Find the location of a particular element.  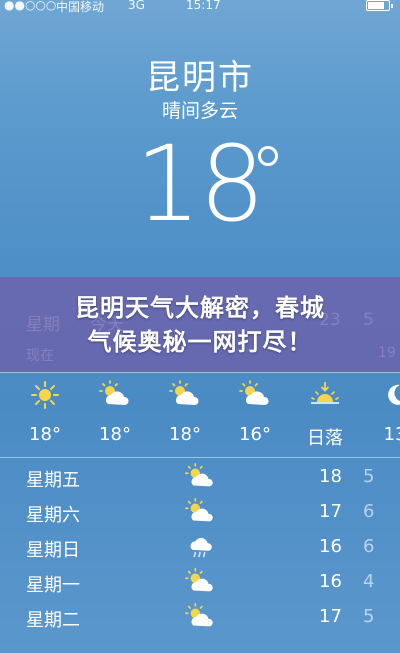

sun-icon is located at coordinates (45, 395).